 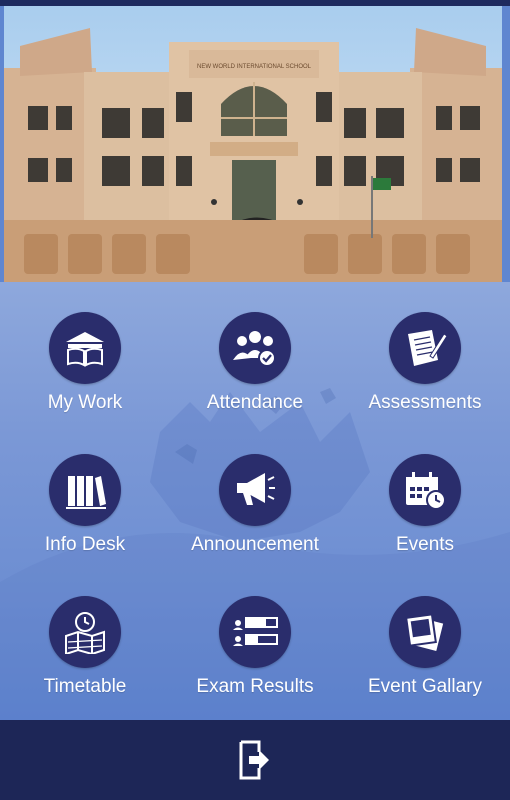 I want to click on tile-label: Events, so click(x=425, y=544).